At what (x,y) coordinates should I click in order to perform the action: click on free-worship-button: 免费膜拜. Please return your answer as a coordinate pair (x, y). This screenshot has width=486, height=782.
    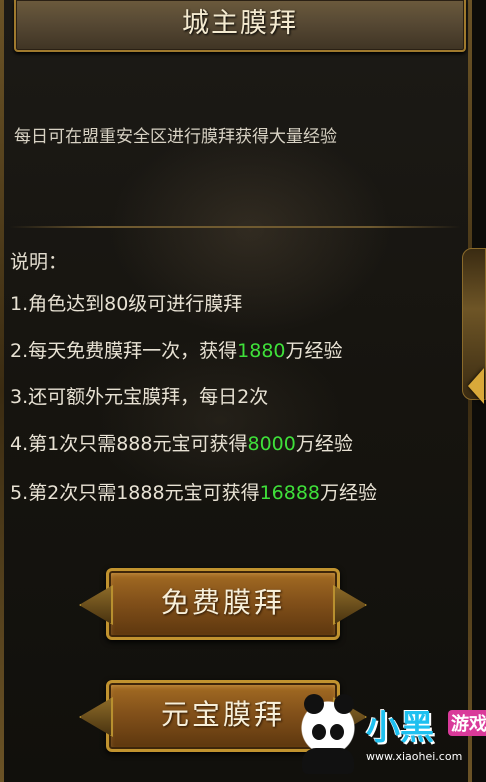
    Looking at the image, I should click on (223, 604).